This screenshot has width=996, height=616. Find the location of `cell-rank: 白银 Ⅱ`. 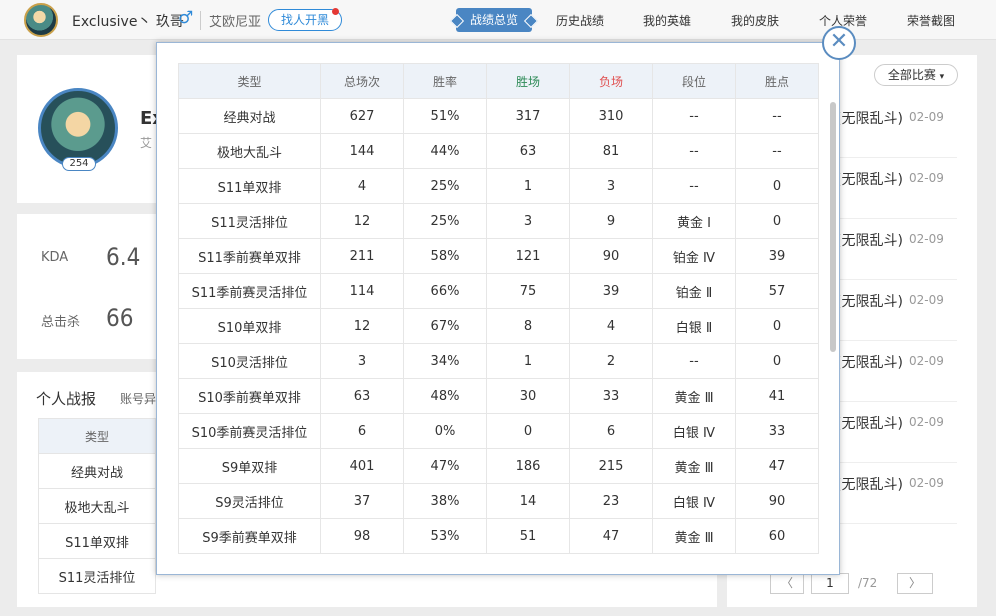

cell-rank: 白银 Ⅱ is located at coordinates (694, 326).